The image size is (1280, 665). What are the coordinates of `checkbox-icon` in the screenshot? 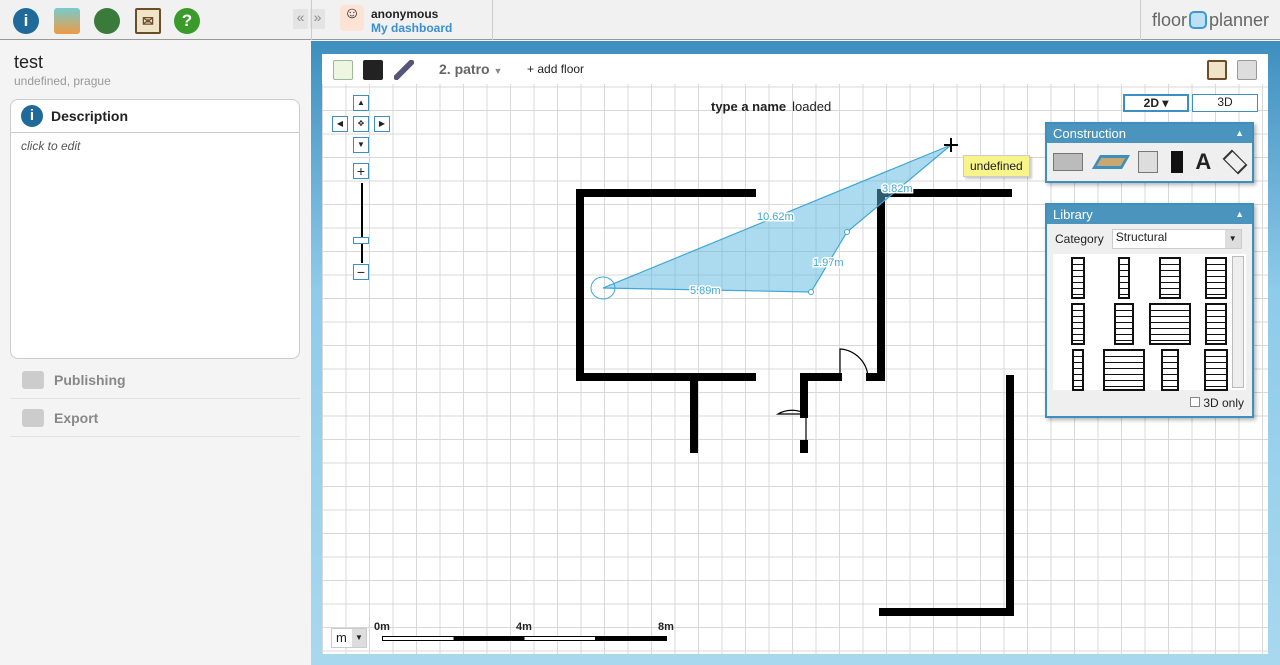 It's located at (1195, 402).